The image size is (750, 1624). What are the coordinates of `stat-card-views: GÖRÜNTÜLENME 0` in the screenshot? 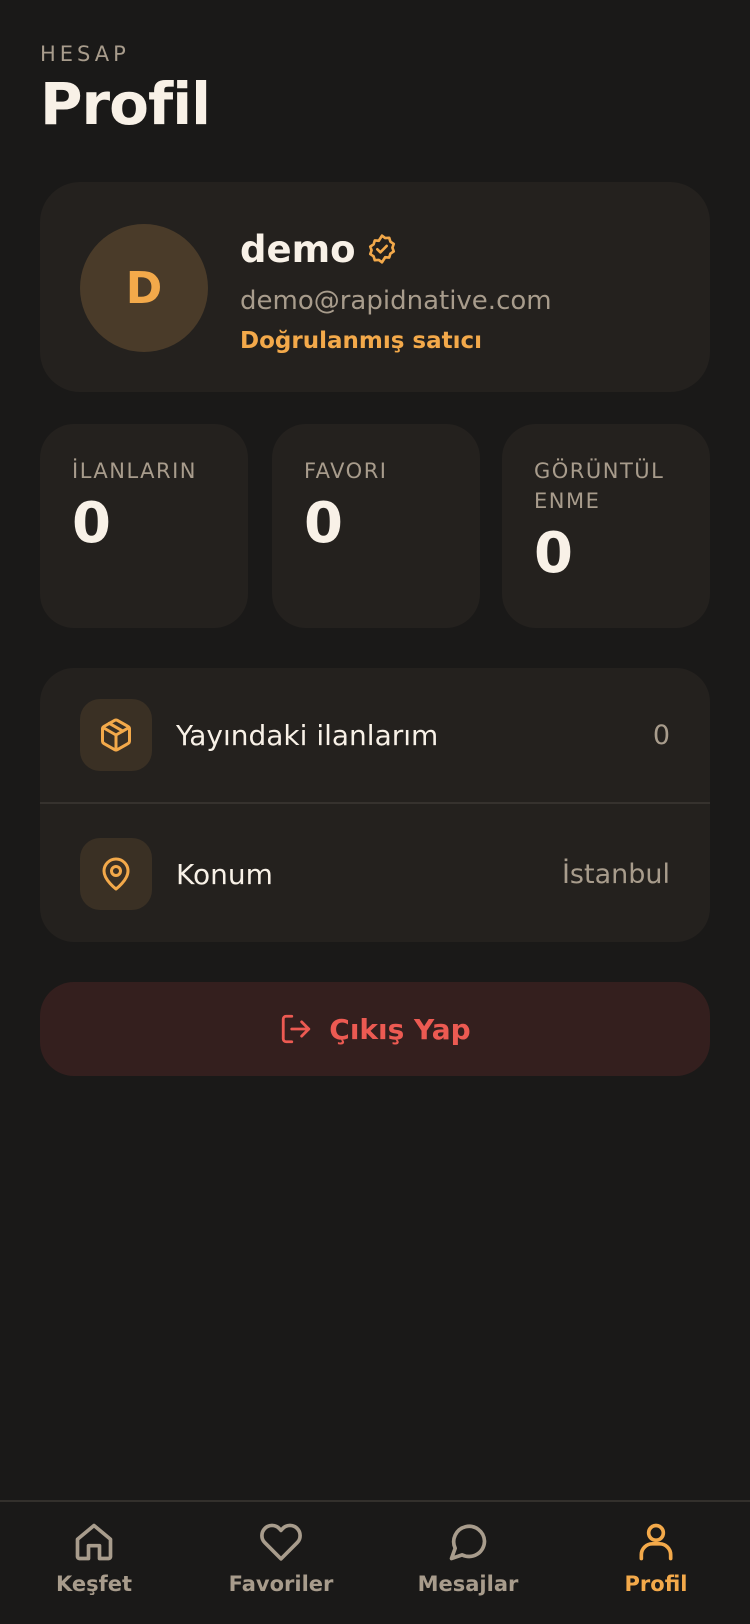 It's located at (606, 526).